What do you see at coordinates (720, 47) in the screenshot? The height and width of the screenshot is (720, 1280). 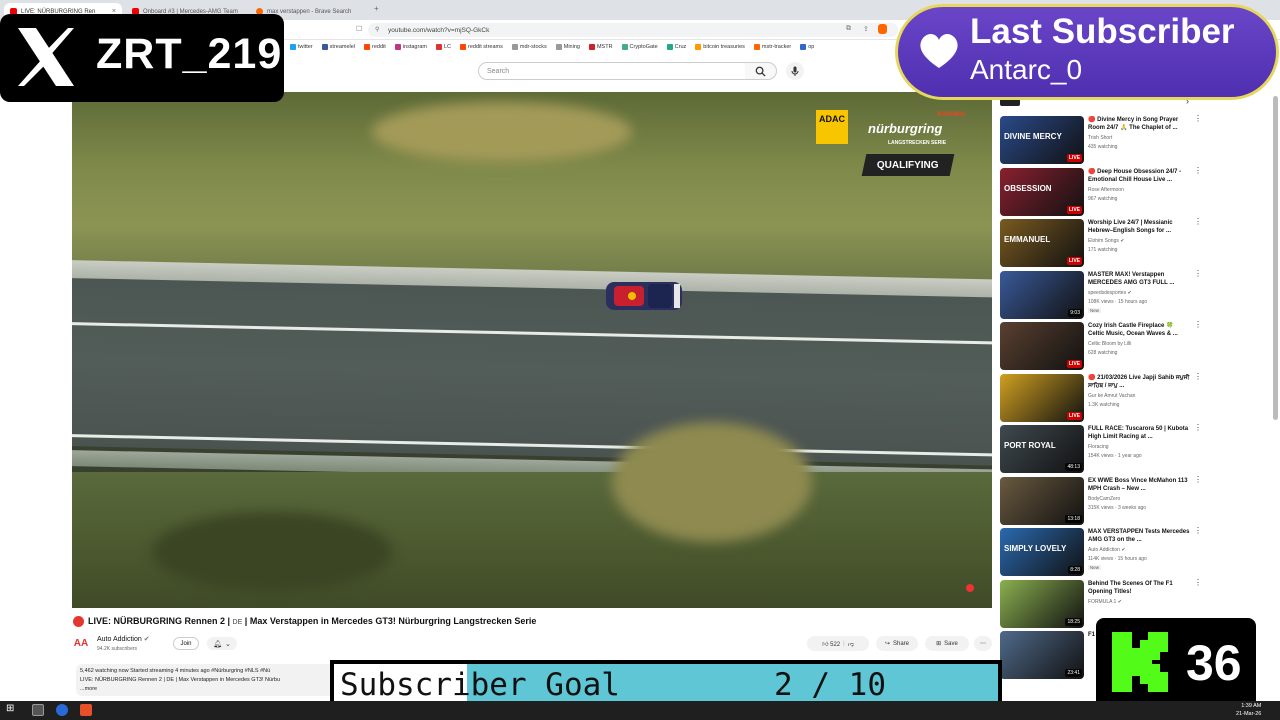 I see `bookmark-item: bitcoin treasuries` at bounding box center [720, 47].